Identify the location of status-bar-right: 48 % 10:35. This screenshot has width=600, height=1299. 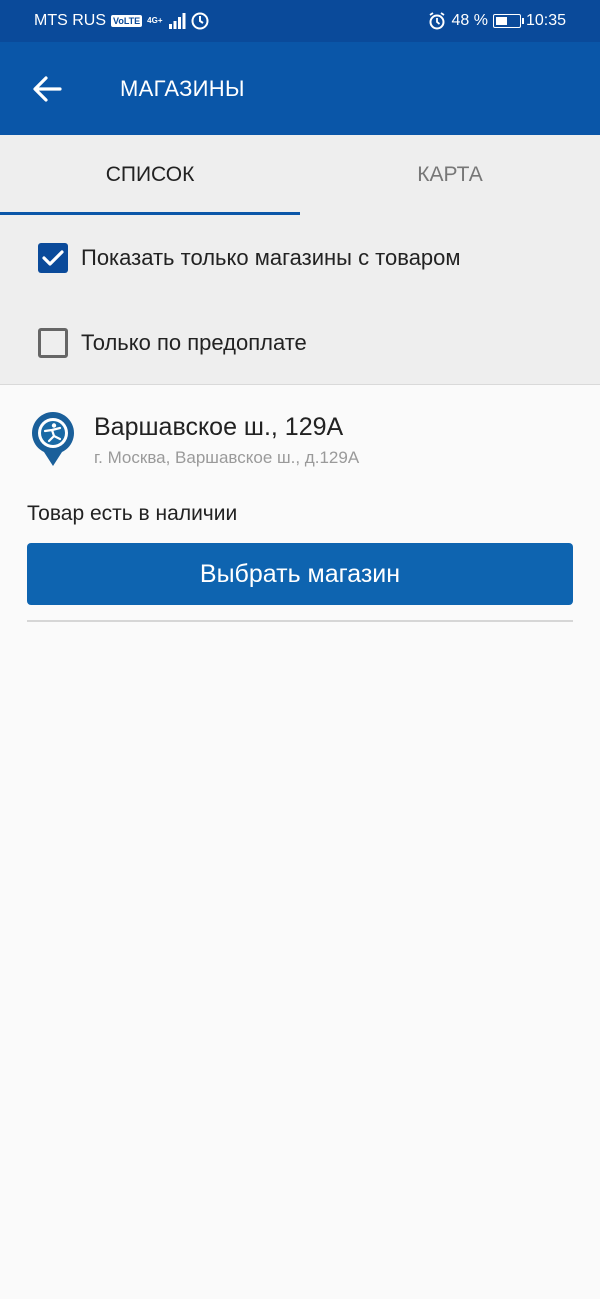
(497, 21).